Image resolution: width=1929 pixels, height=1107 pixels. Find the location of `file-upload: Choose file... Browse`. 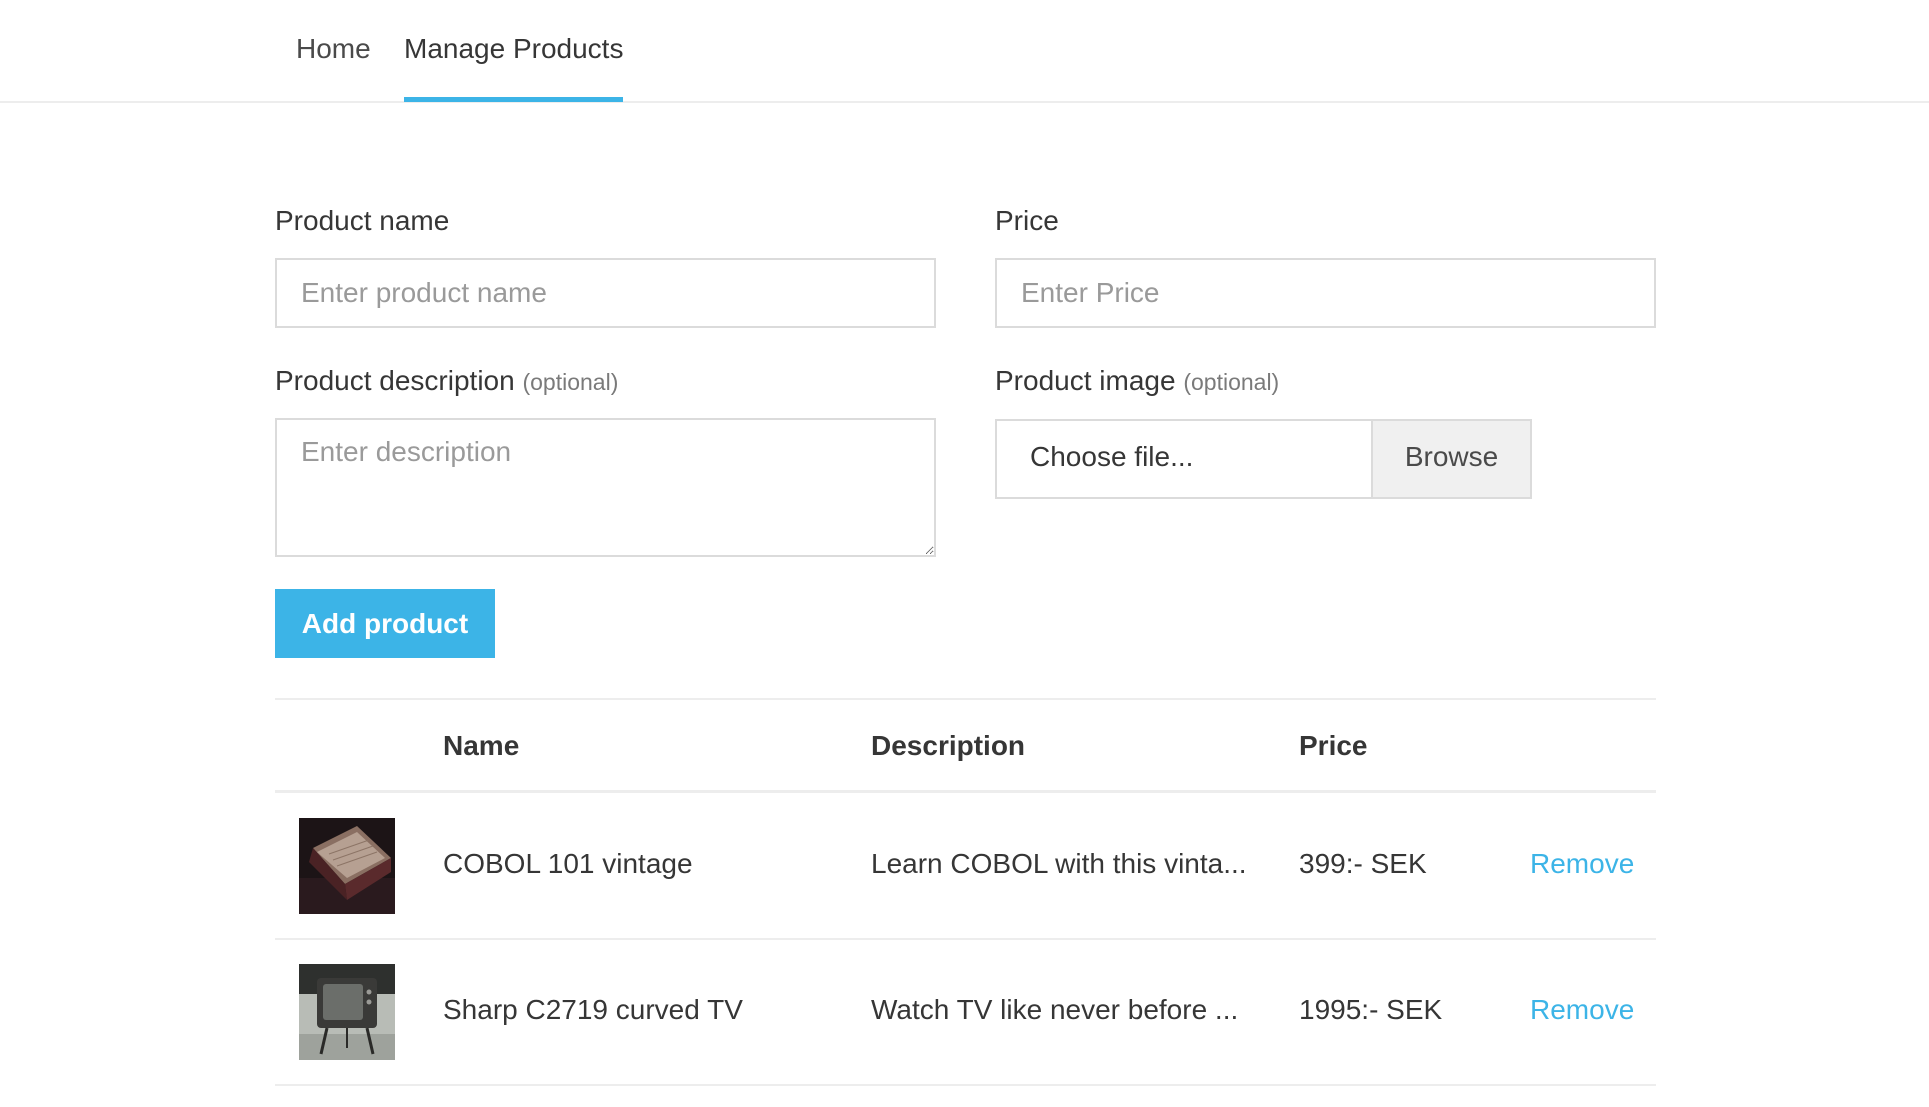

file-upload: Choose file... Browse is located at coordinates (1263, 459).